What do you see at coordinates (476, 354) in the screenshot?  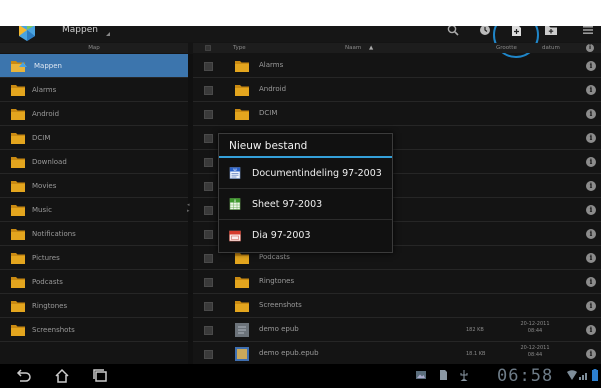 I see `file-size: 18.1 KB` at bounding box center [476, 354].